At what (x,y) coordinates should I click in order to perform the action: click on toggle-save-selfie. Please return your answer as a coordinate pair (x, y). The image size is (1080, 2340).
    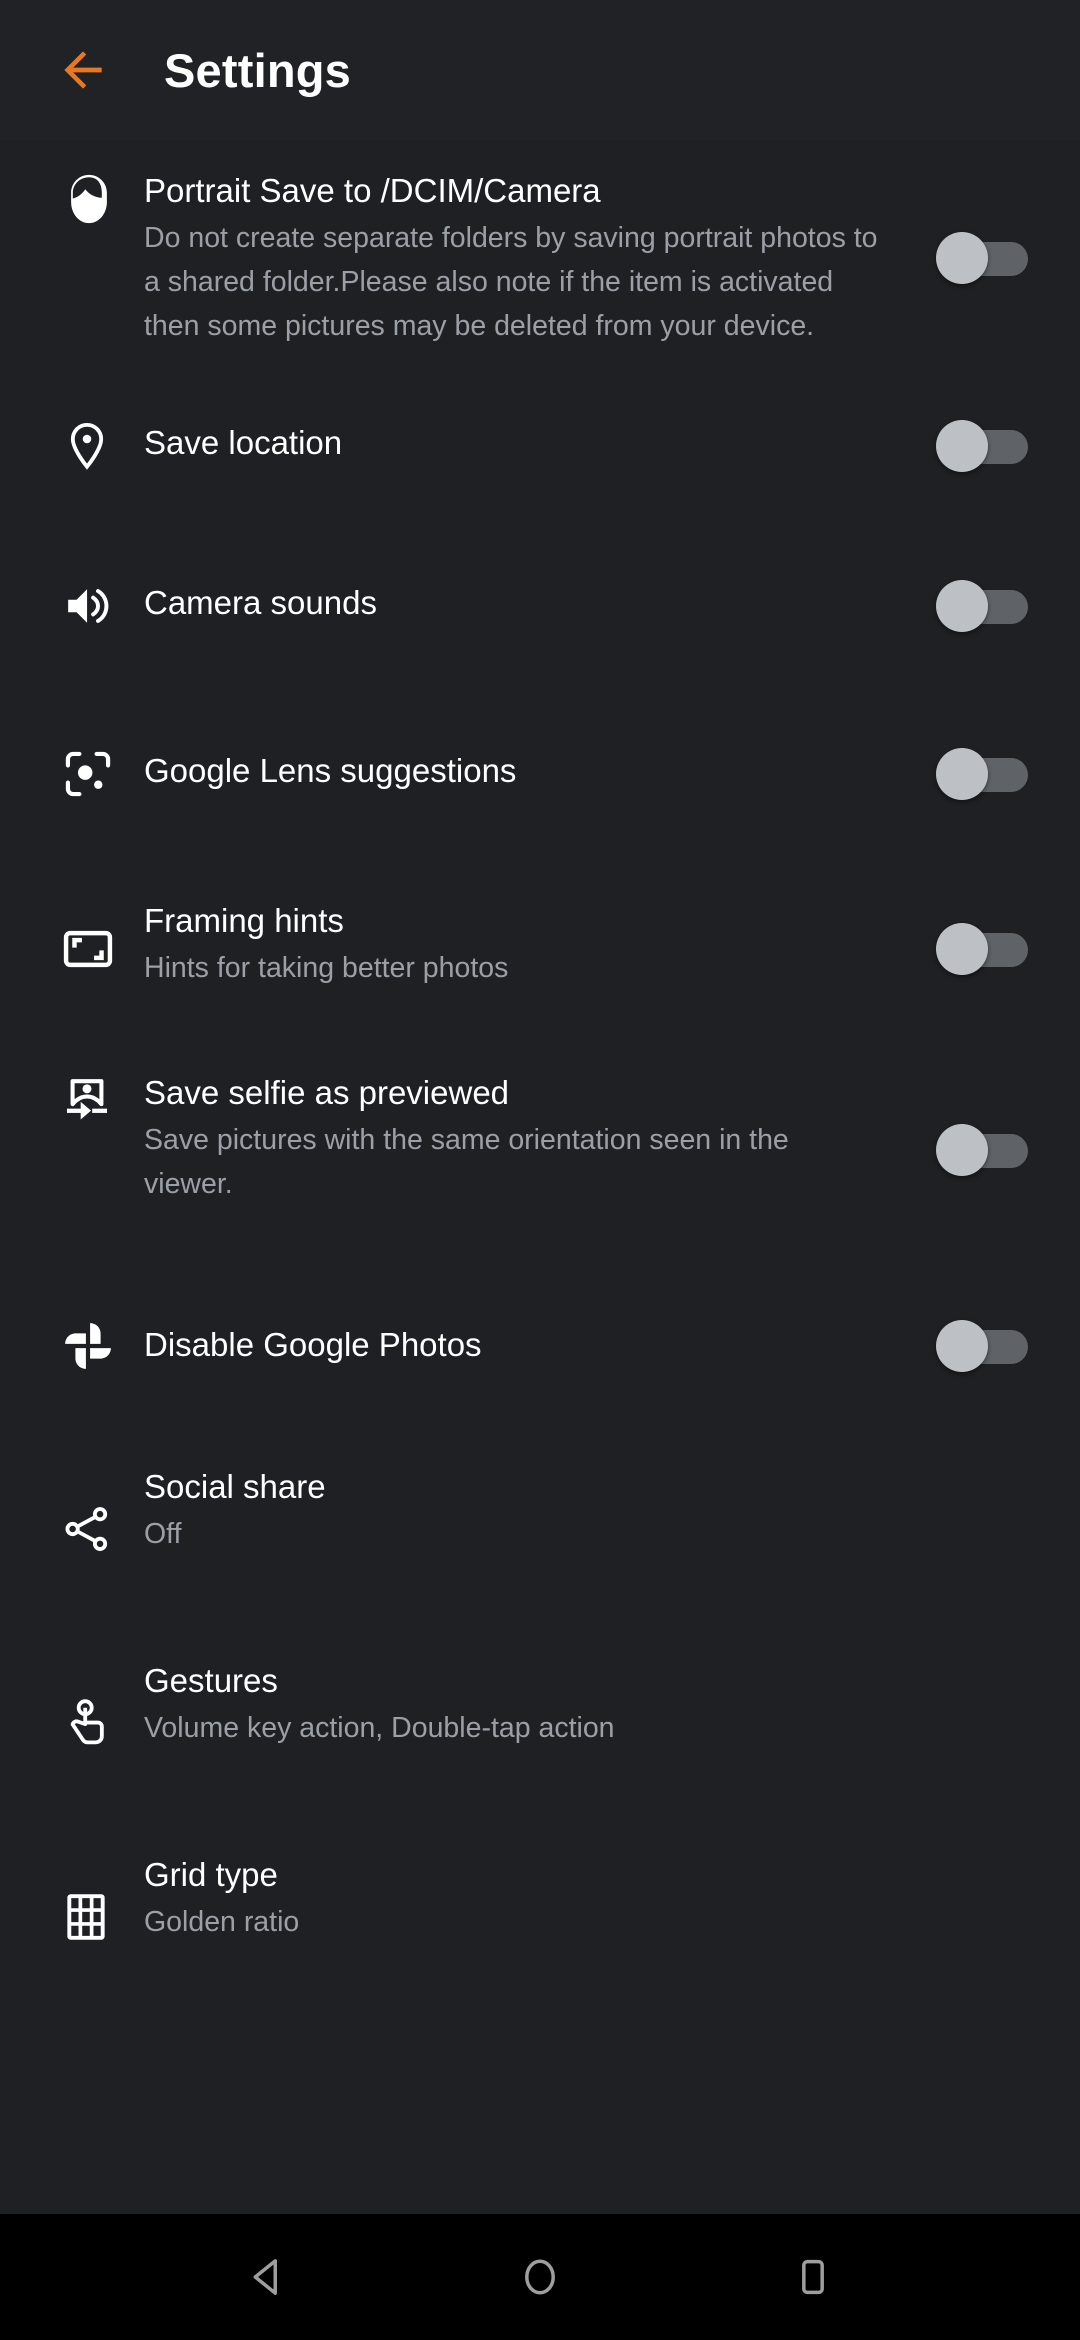
    Looking at the image, I should click on (982, 1150).